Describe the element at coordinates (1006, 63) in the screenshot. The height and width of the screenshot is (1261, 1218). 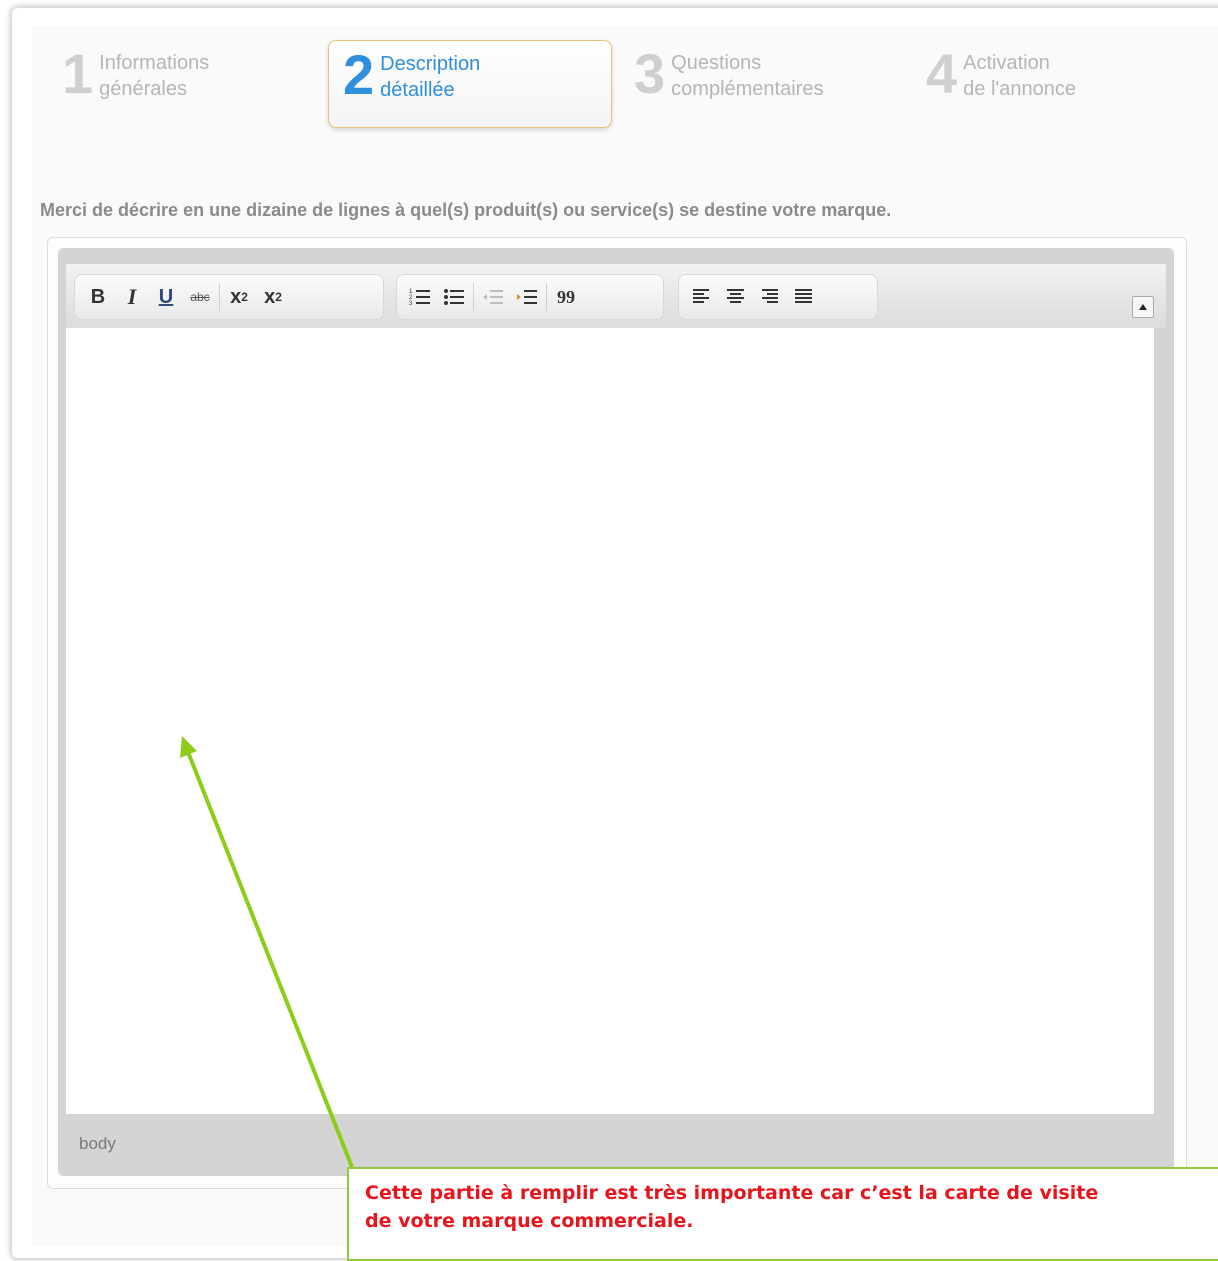
I see `step-label-line1: Activation` at that location.